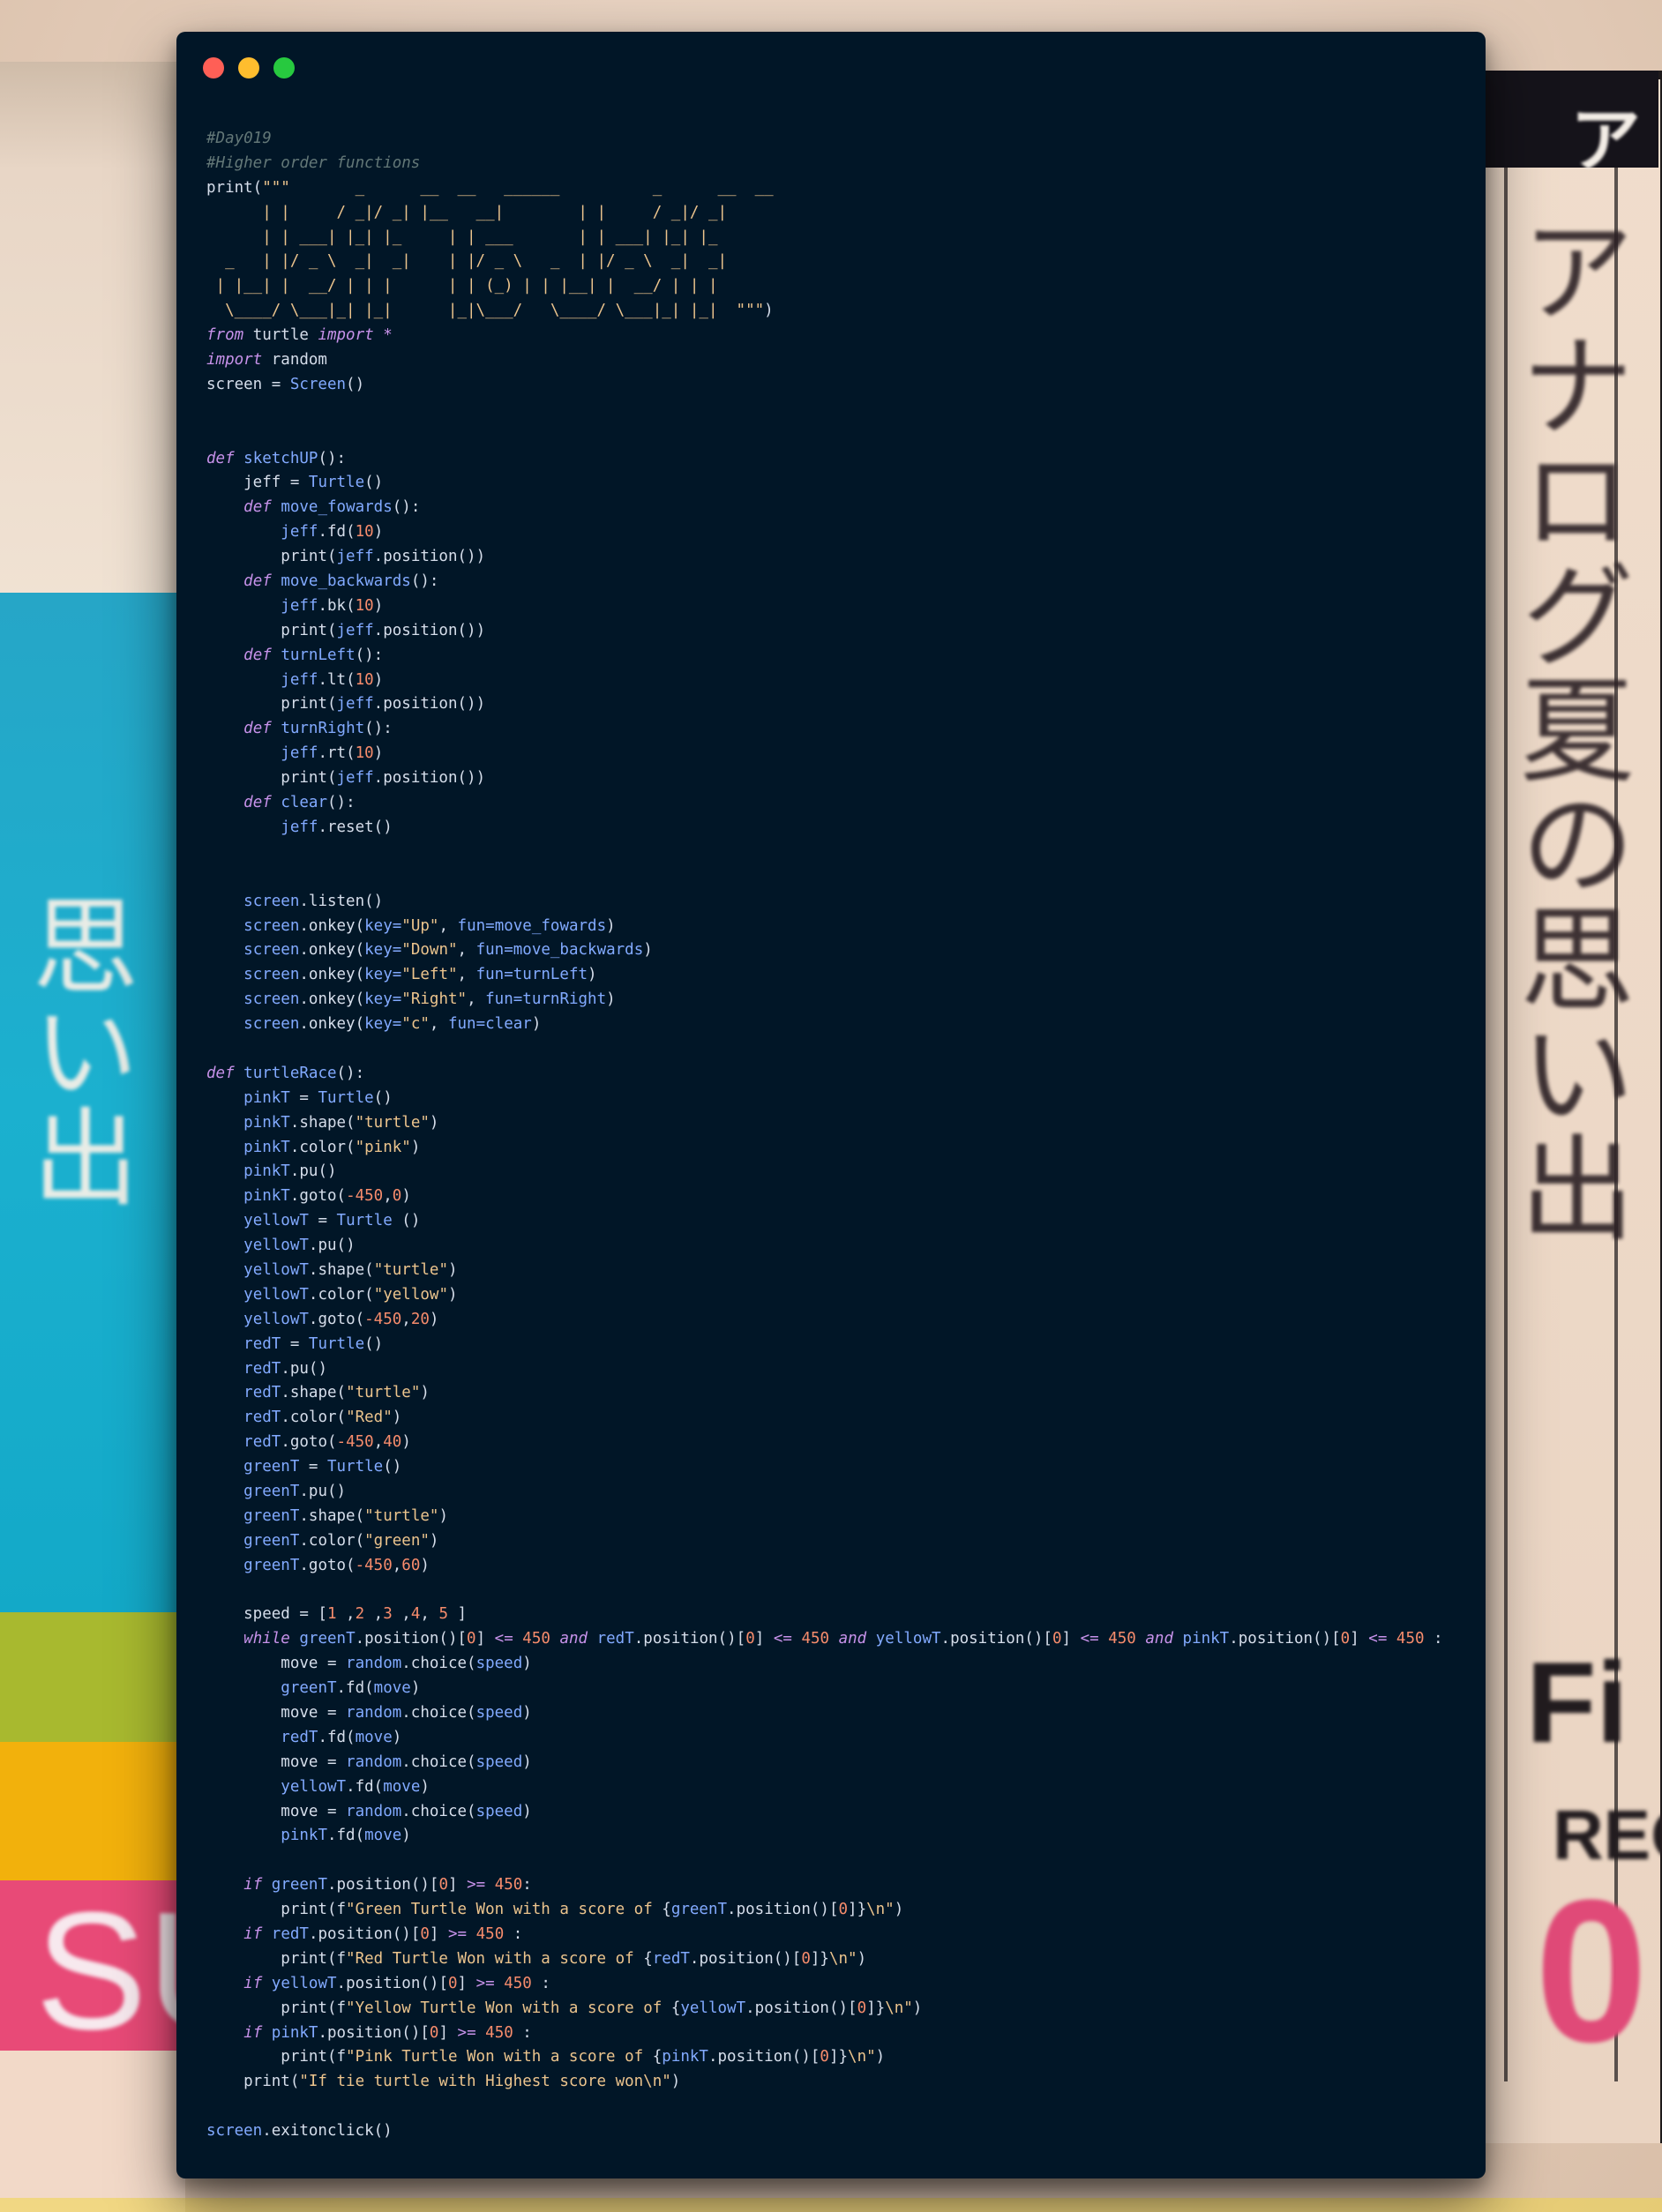 The height and width of the screenshot is (2212, 1662). What do you see at coordinates (438, 1664) in the screenshot?
I see `code-token-plain: .choice(` at bounding box center [438, 1664].